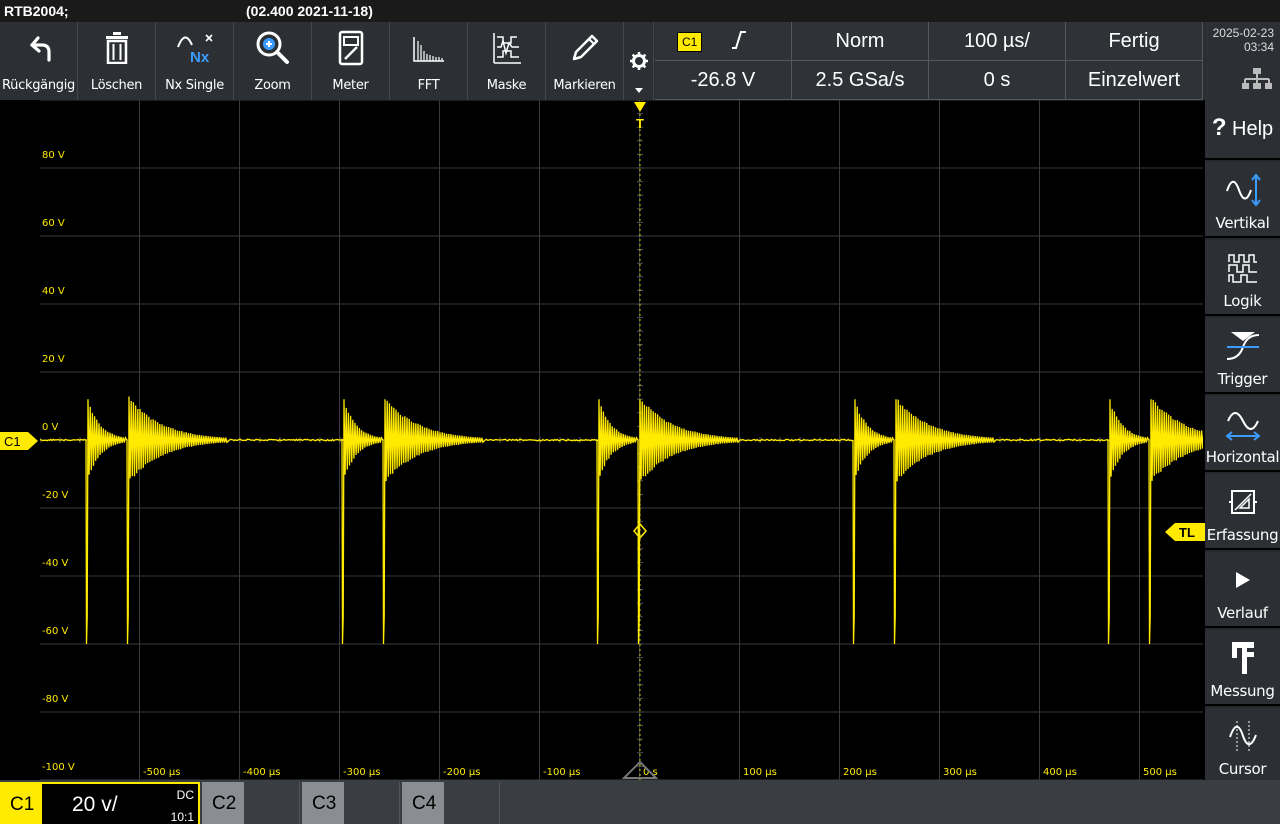  What do you see at coordinates (116, 48) in the screenshot?
I see `trash-icon` at bounding box center [116, 48].